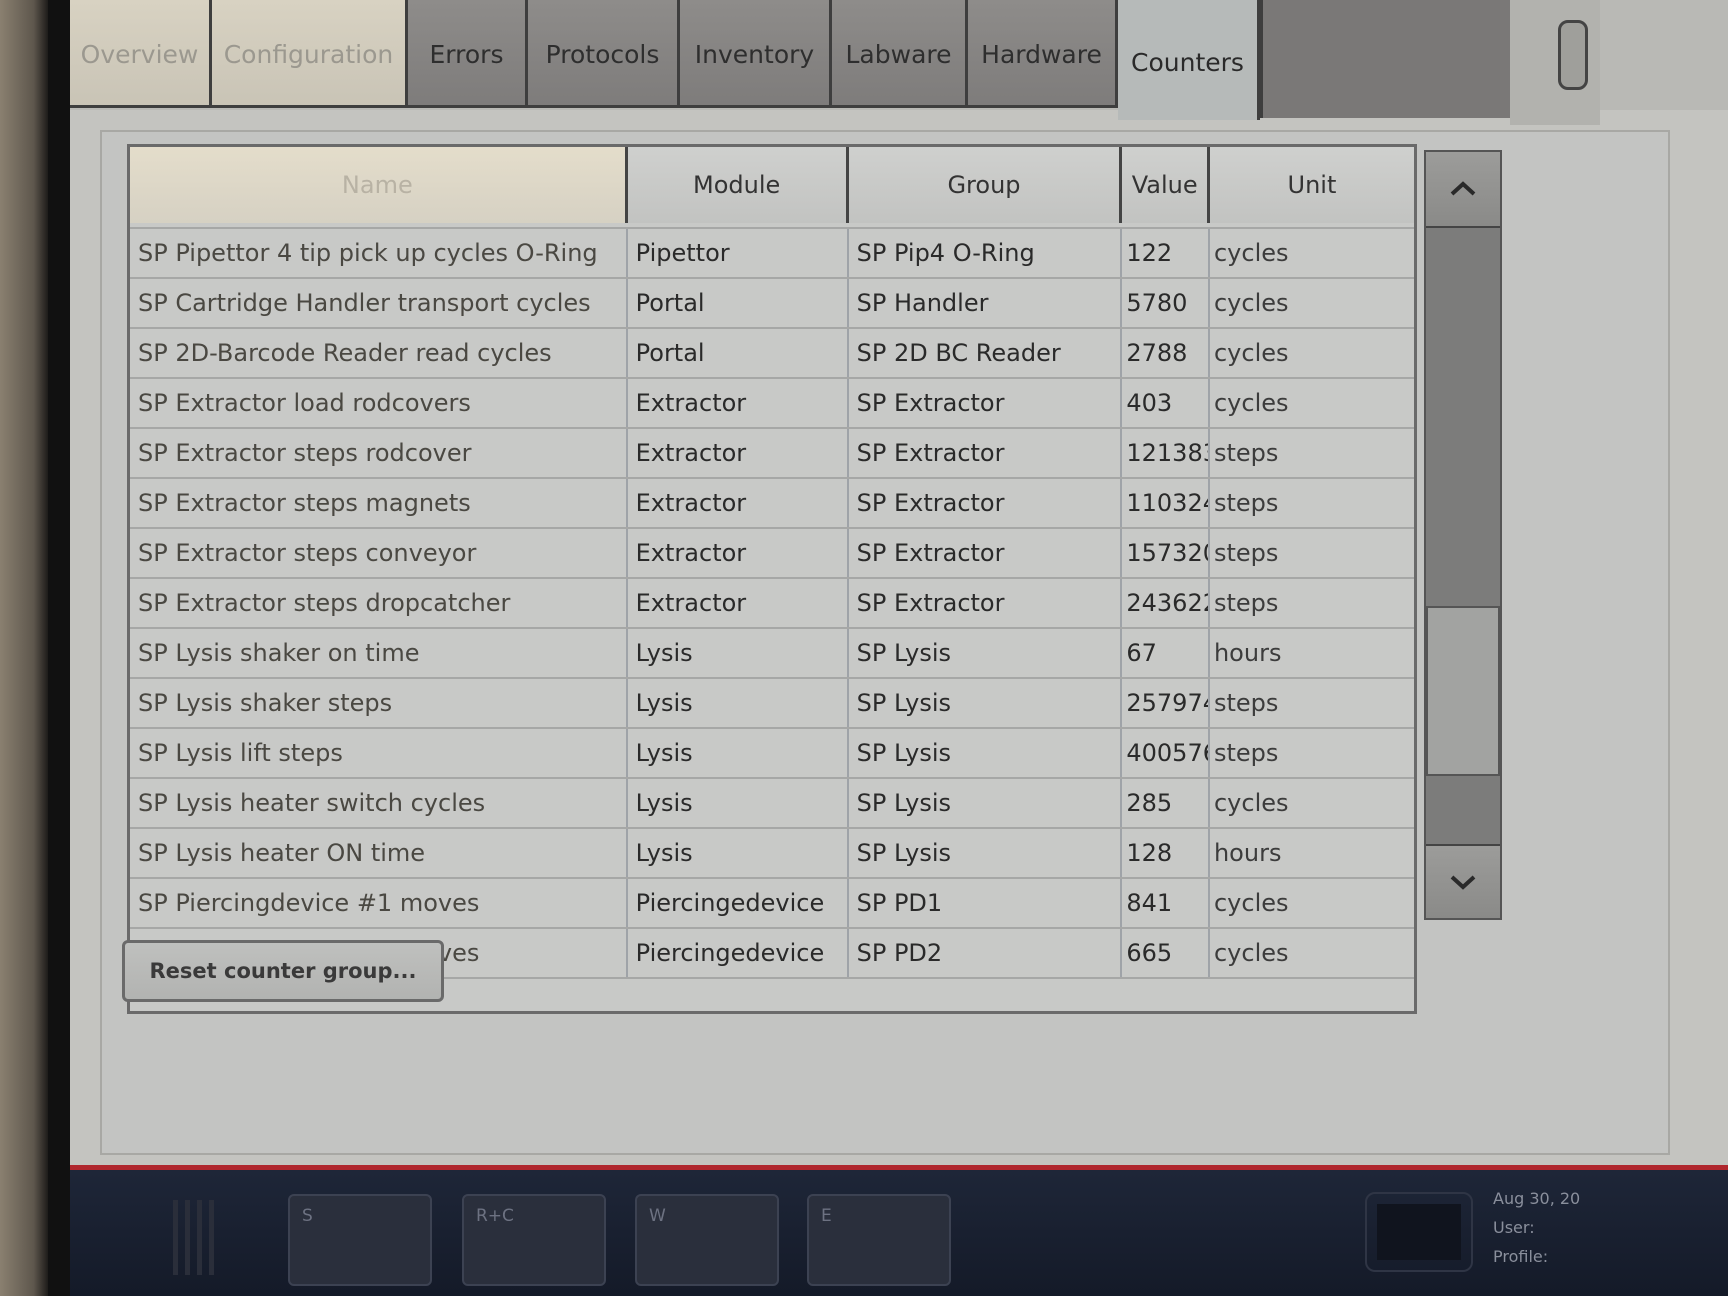  Describe the element at coordinates (379, 653) in the screenshot. I see `cell-name: SP Lysis shaker on time` at that location.